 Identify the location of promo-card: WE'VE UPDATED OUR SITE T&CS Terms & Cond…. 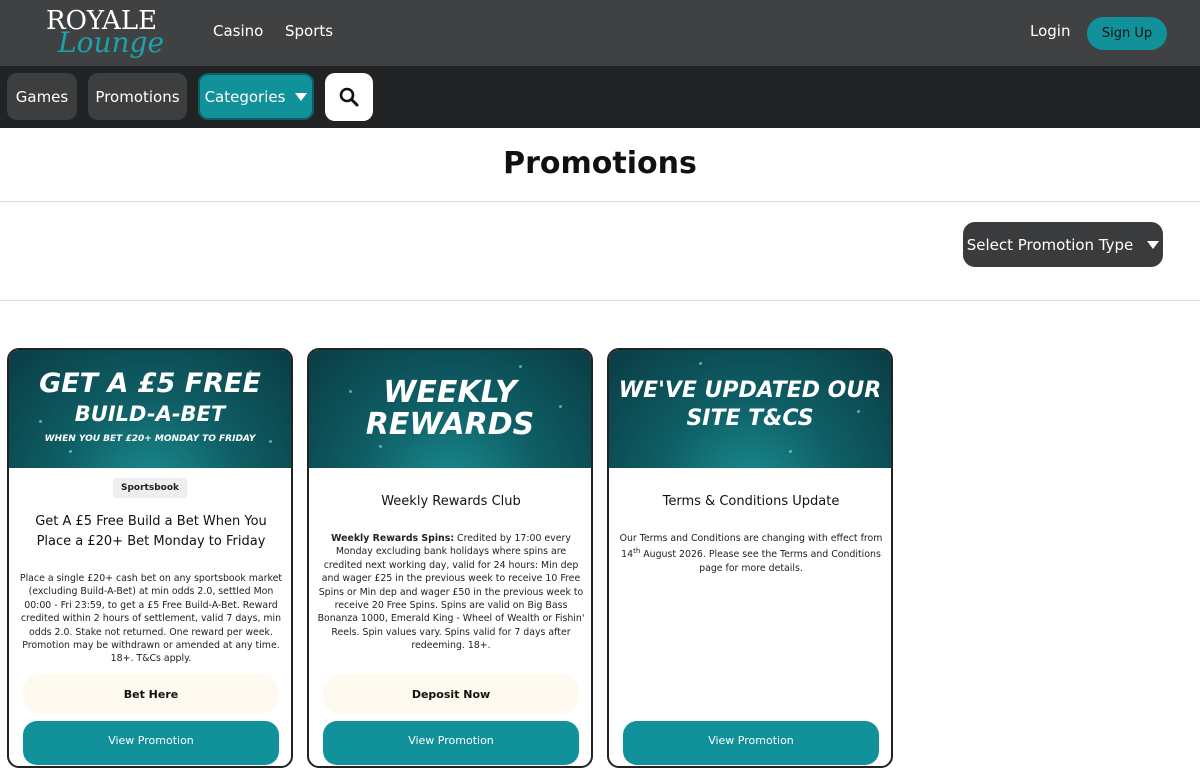
(750, 558).